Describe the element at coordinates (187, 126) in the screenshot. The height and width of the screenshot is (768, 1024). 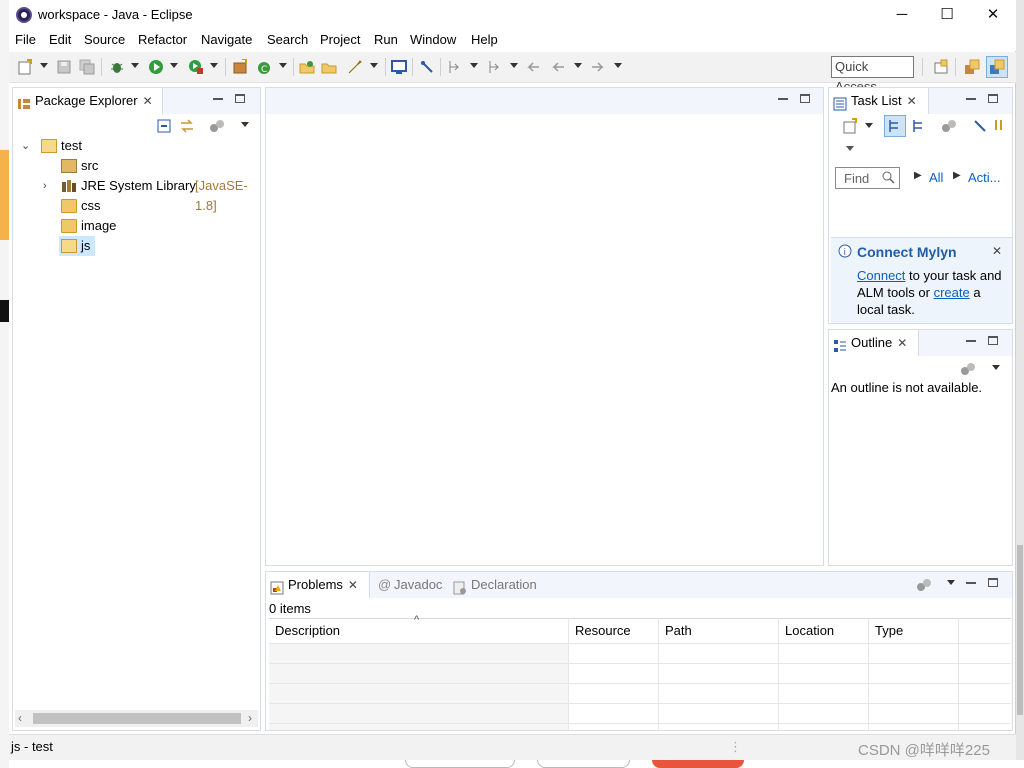
I see `link-with-editor-icon` at that location.